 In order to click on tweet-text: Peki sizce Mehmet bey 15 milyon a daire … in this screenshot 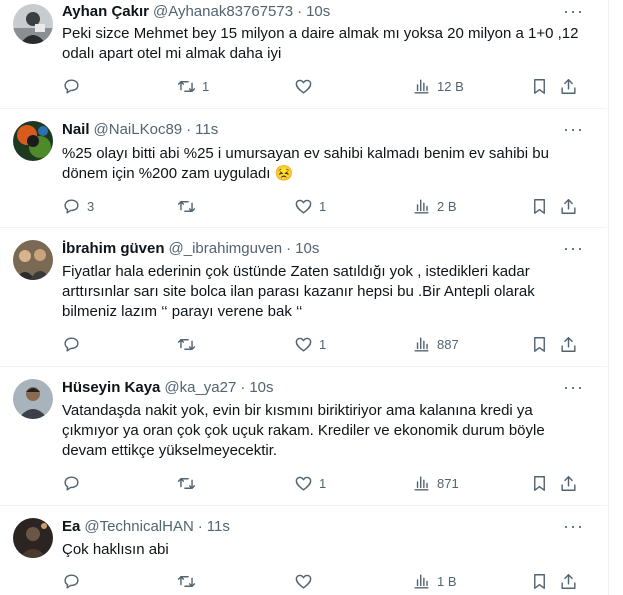, I will do `click(320, 43)`.